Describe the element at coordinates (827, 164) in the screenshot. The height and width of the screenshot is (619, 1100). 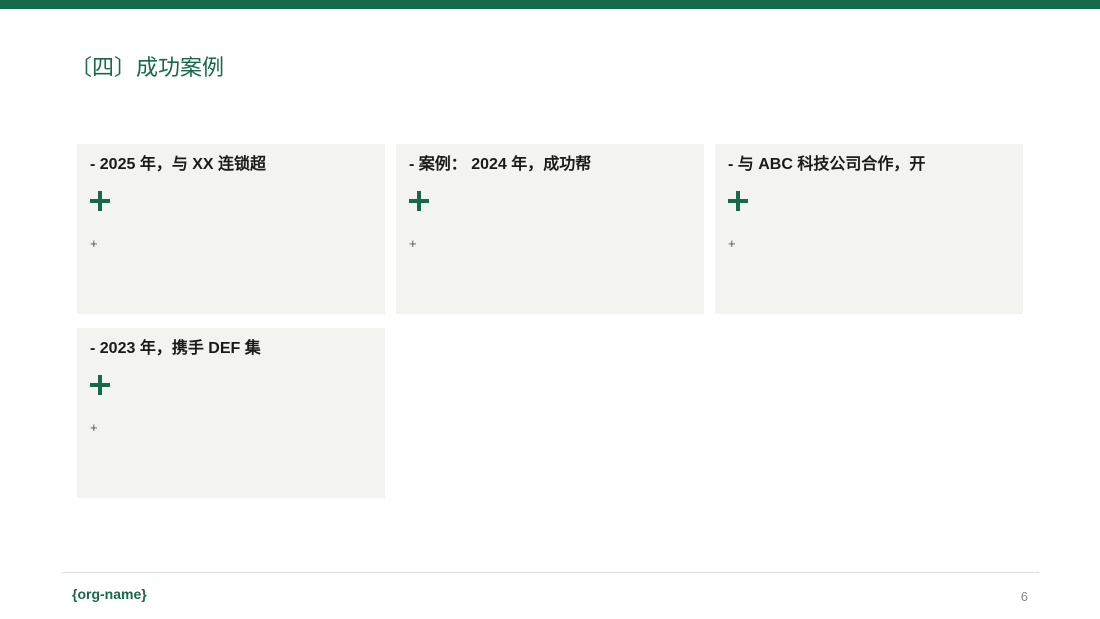
I see `case-card-heading: - 与 ABC 科技公司合作，开` at that location.